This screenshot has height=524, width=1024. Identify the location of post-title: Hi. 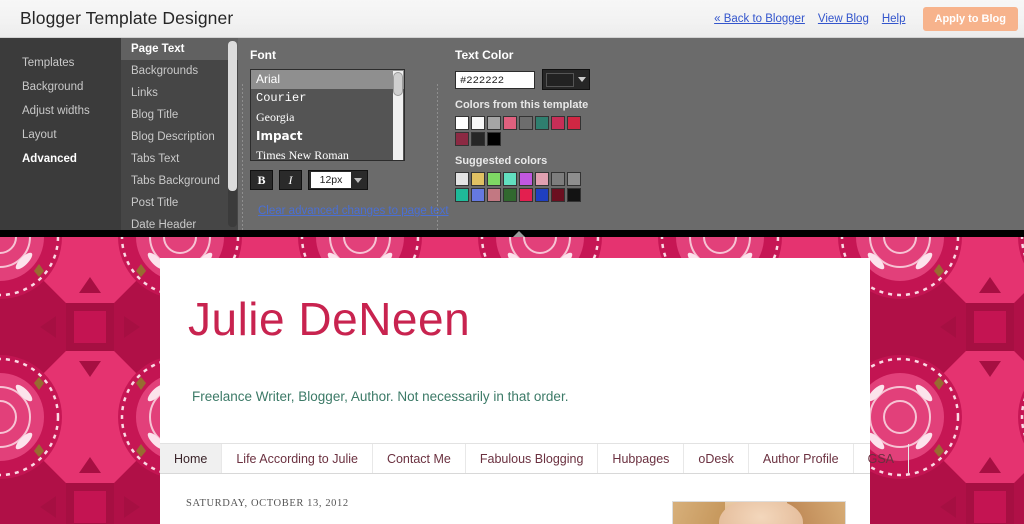
(197, 522).